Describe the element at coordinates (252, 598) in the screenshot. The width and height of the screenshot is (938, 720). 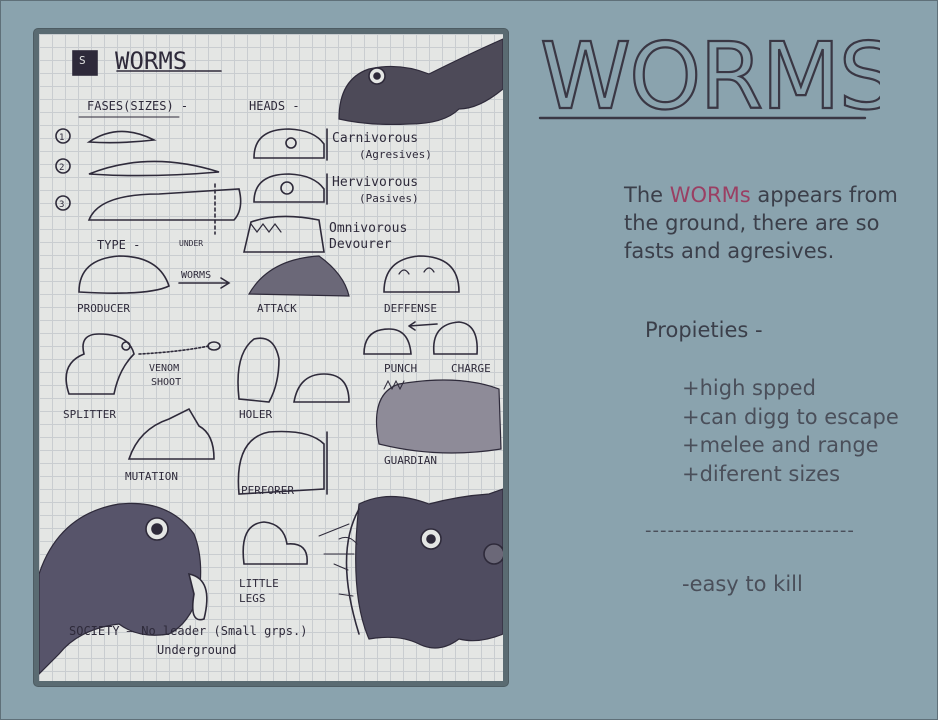
I see `sketch-legs: LEGS` at that location.